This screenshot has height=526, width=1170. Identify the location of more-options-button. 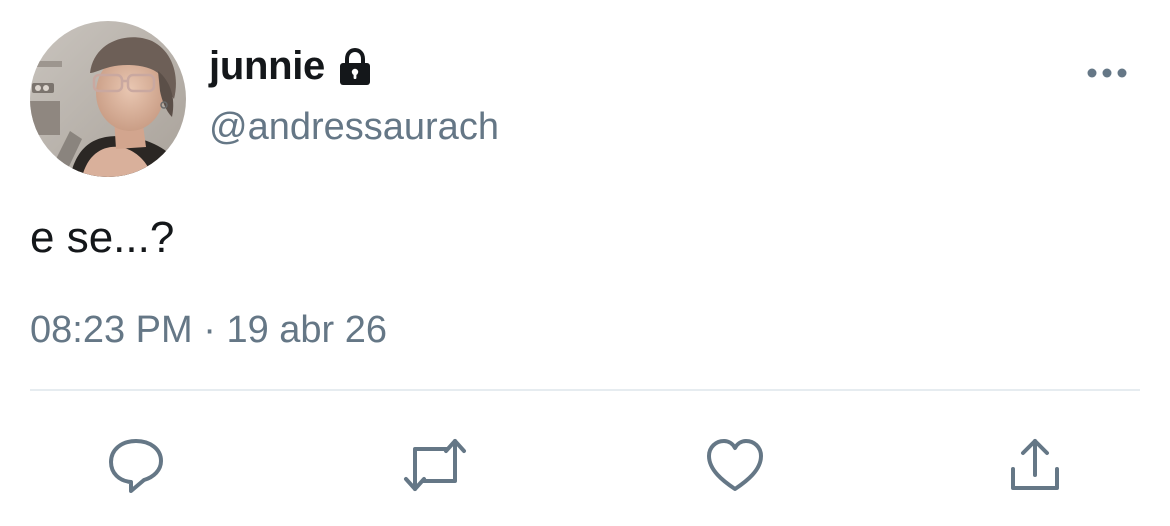
(1107, 73).